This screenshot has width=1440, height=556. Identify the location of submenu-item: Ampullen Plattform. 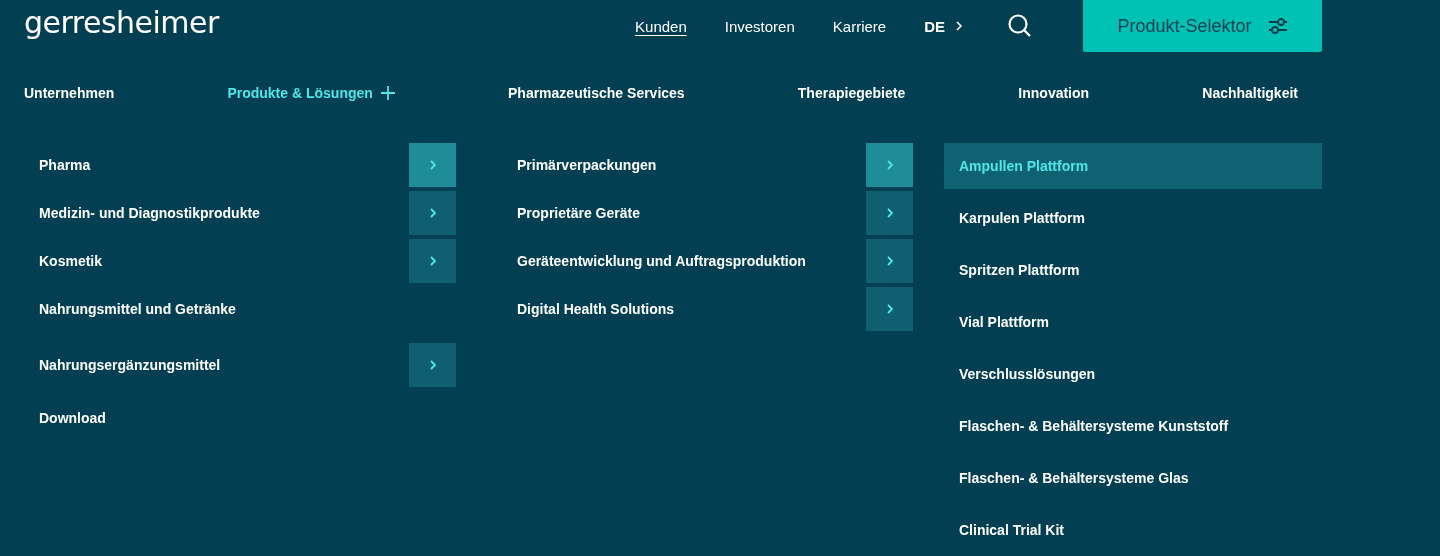
(1133, 166).